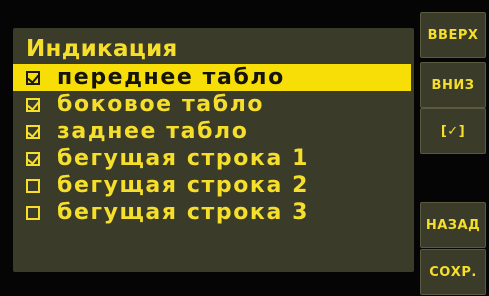 This screenshot has width=489, height=296. I want to click on list-item-label: боковое табло, so click(161, 104).